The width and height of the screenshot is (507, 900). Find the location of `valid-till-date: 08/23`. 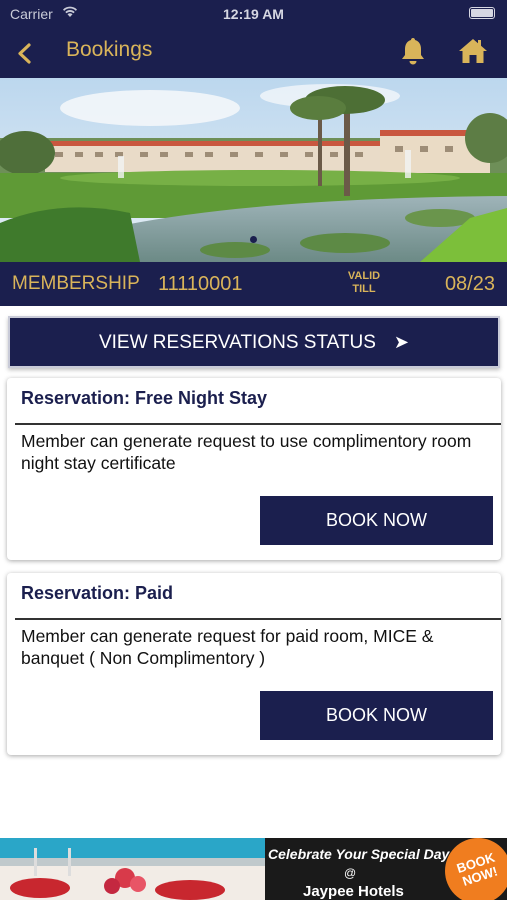

valid-till-date: 08/23 is located at coordinates (469, 284).